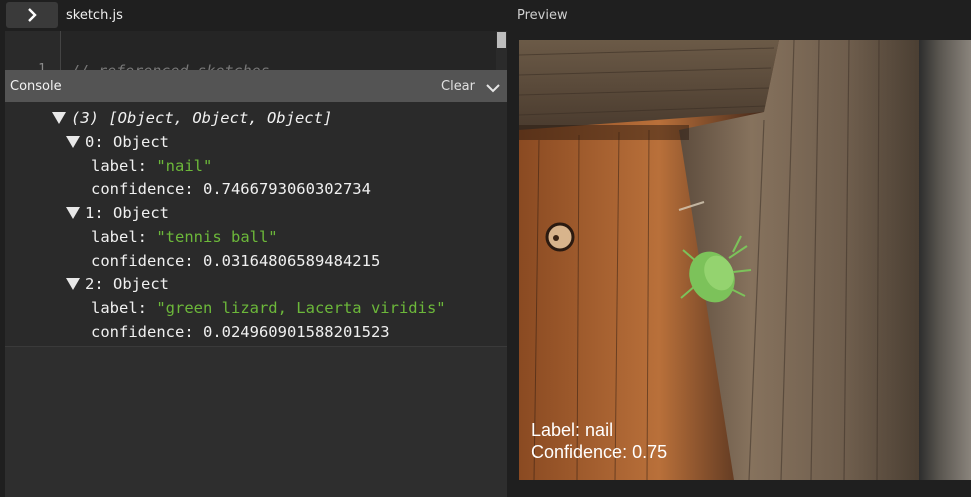  Describe the element at coordinates (256, 86) in the screenshot. I see `console-header: Console Clear` at that location.